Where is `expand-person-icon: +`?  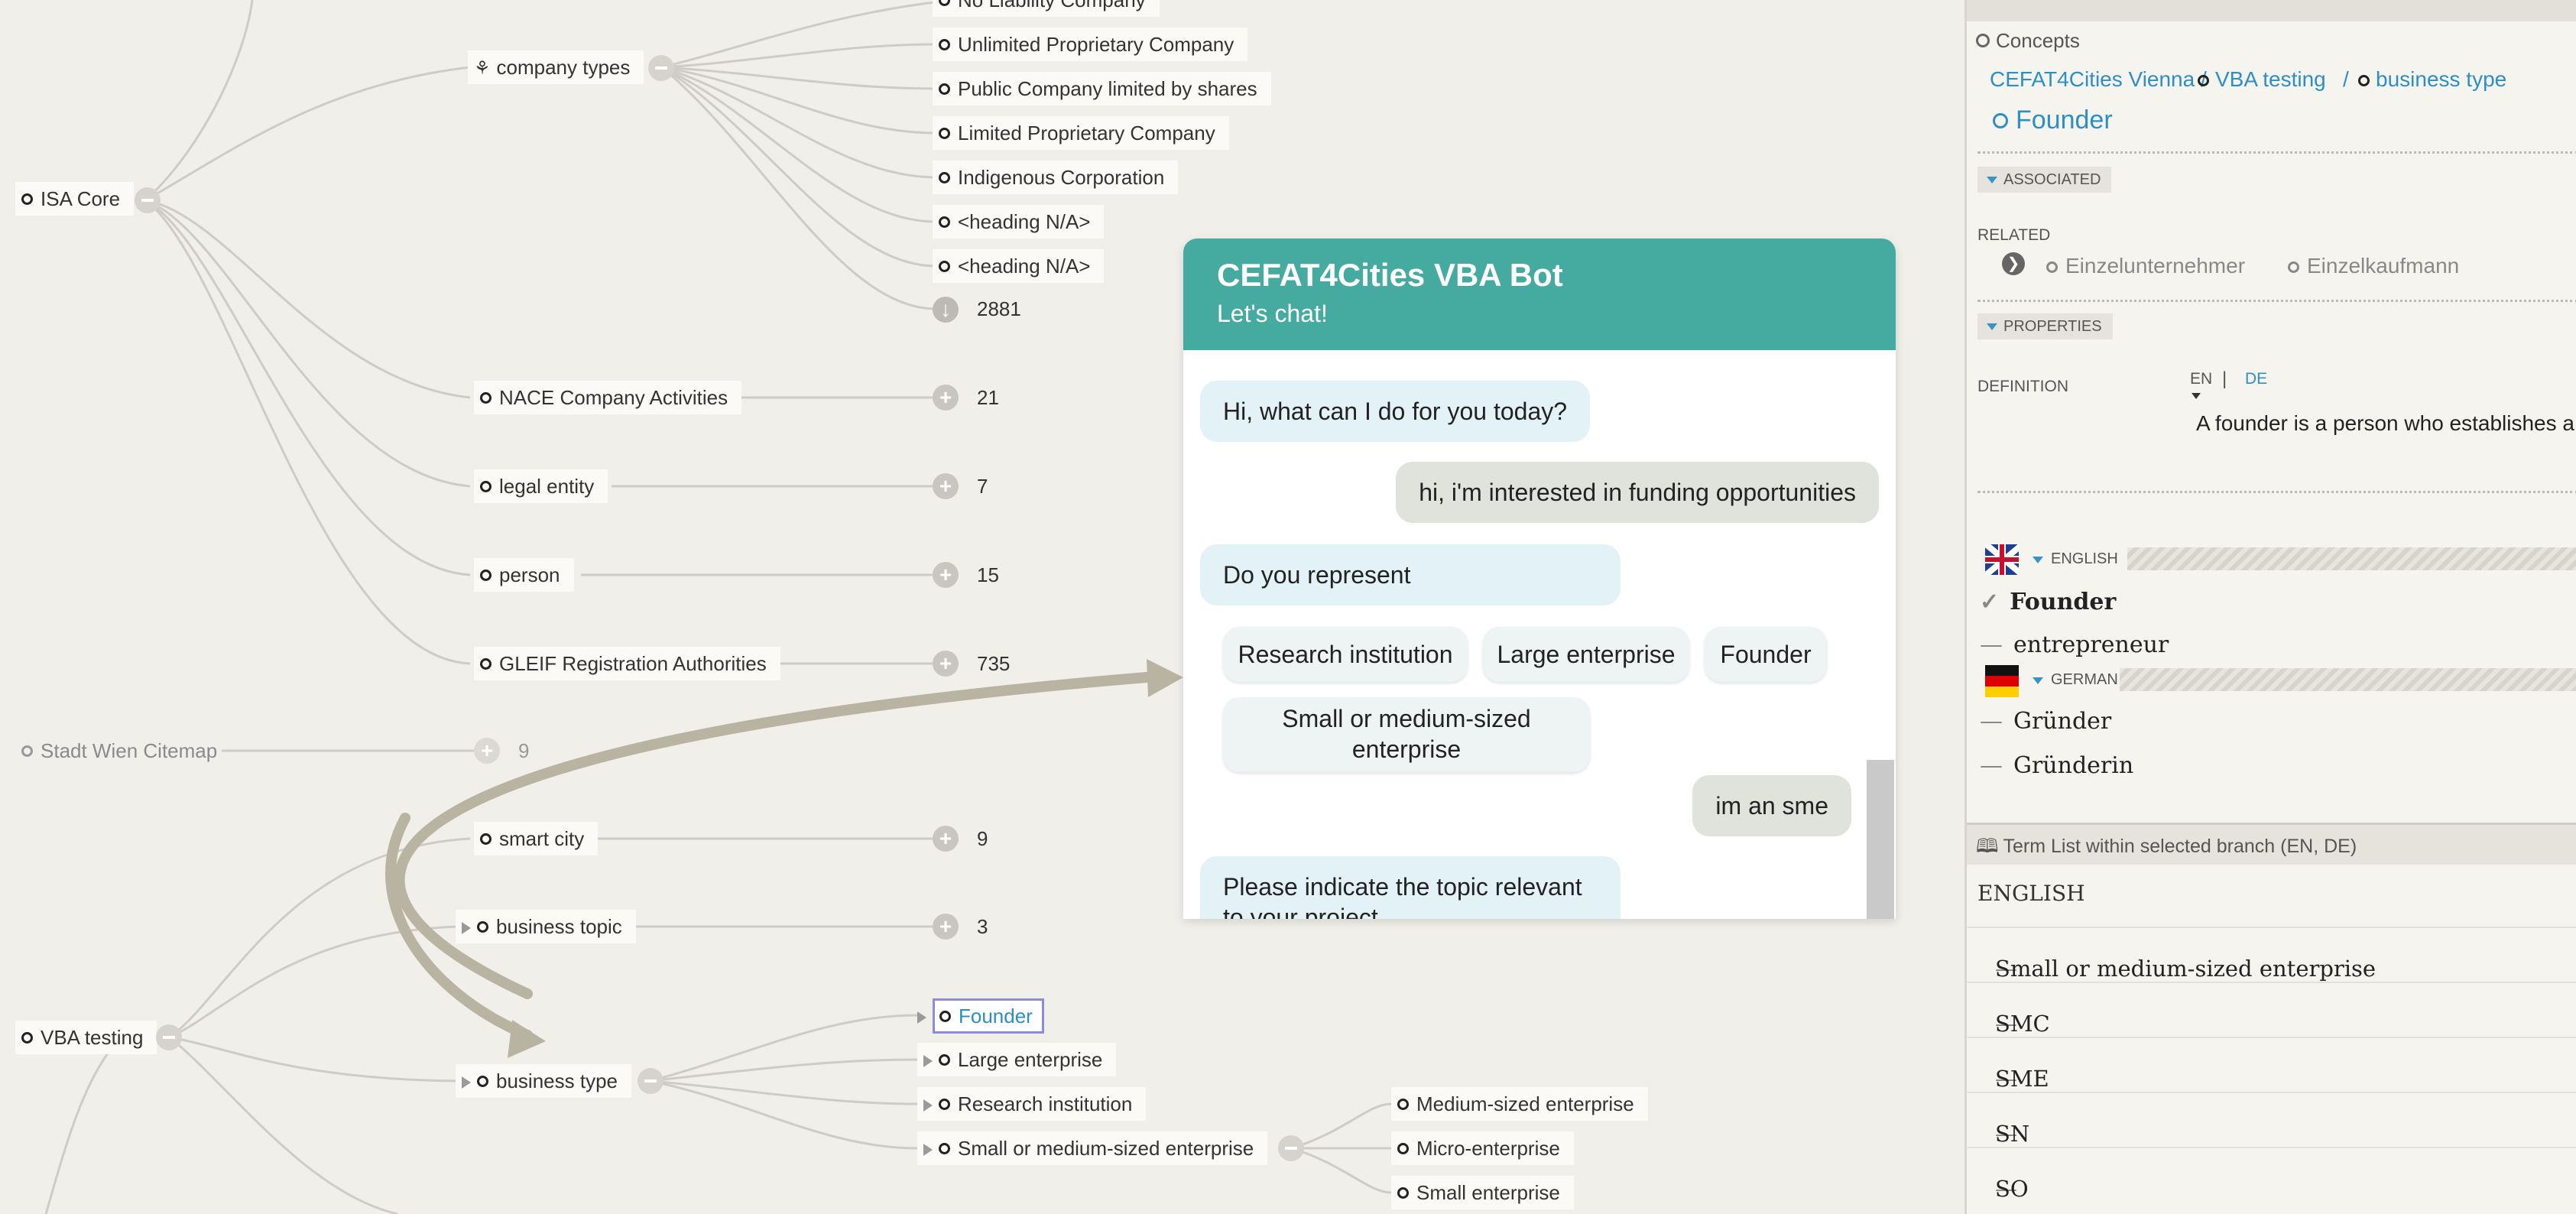
expand-person-icon: + is located at coordinates (946, 575).